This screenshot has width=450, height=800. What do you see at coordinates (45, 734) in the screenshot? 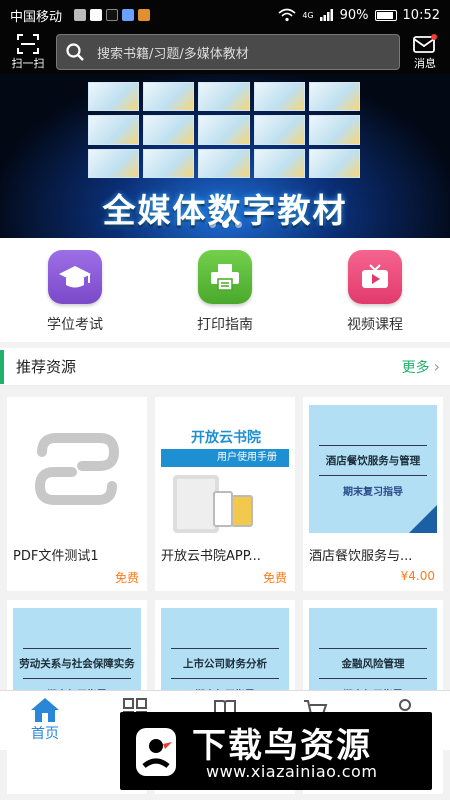
I see `nav-home-label: 首页` at bounding box center [45, 734].